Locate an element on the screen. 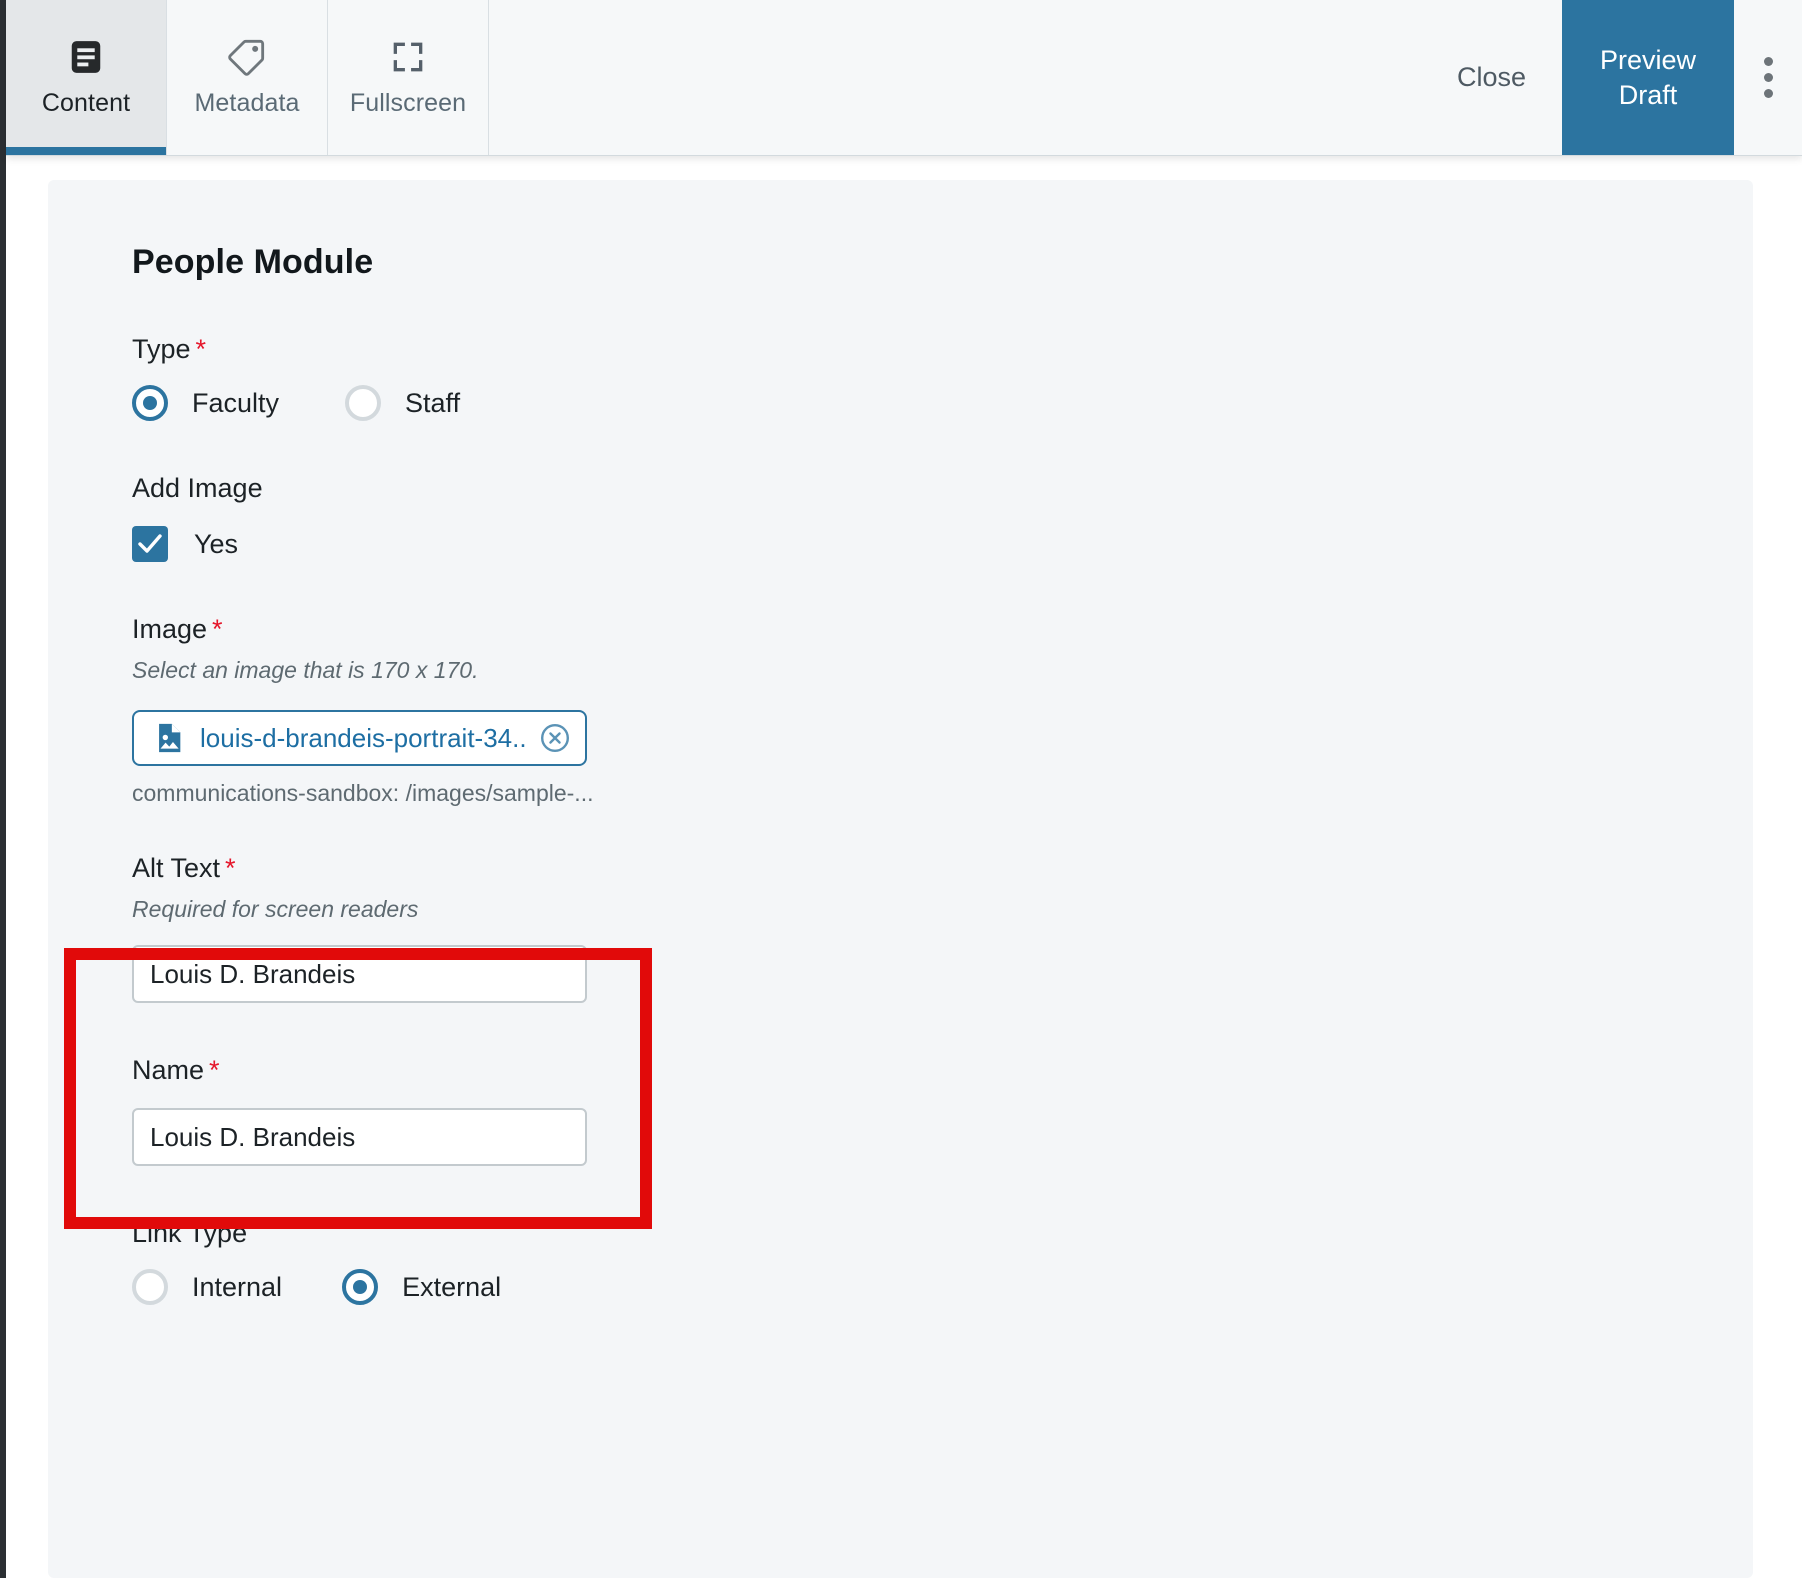  field-image-label: Image * is located at coordinates (942, 629).